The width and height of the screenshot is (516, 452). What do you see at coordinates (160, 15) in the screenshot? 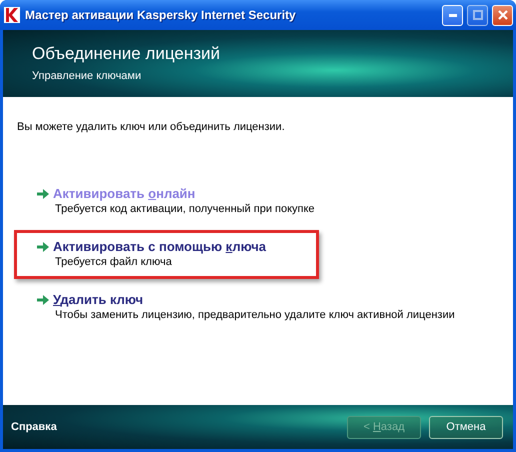
I see `window-title: Мастер активации Kaspersky Internet Security` at bounding box center [160, 15].